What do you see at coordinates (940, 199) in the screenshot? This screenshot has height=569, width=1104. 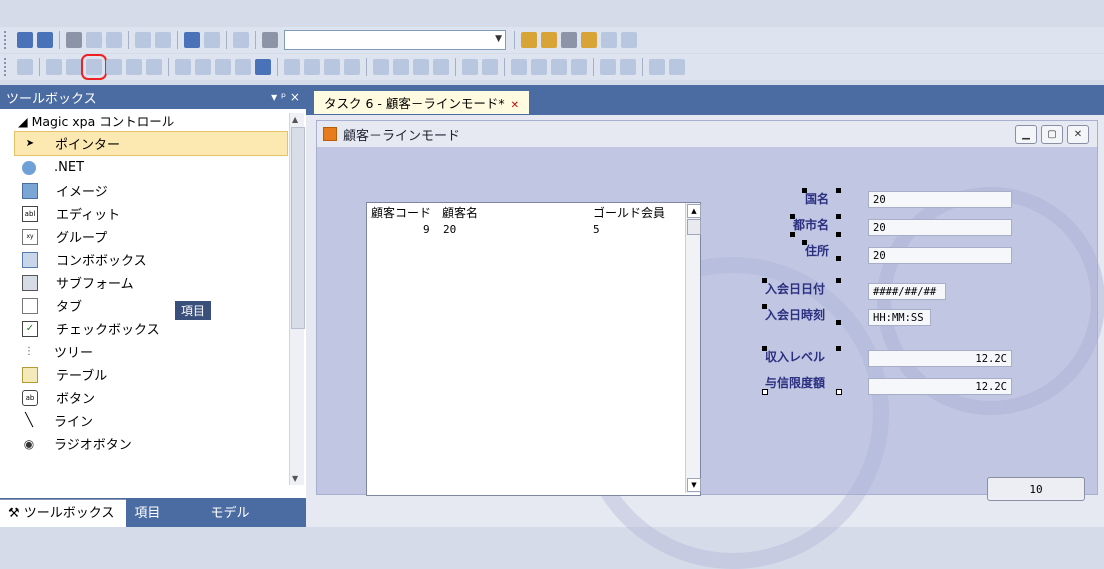 I see `field-country: 20` at bounding box center [940, 199].